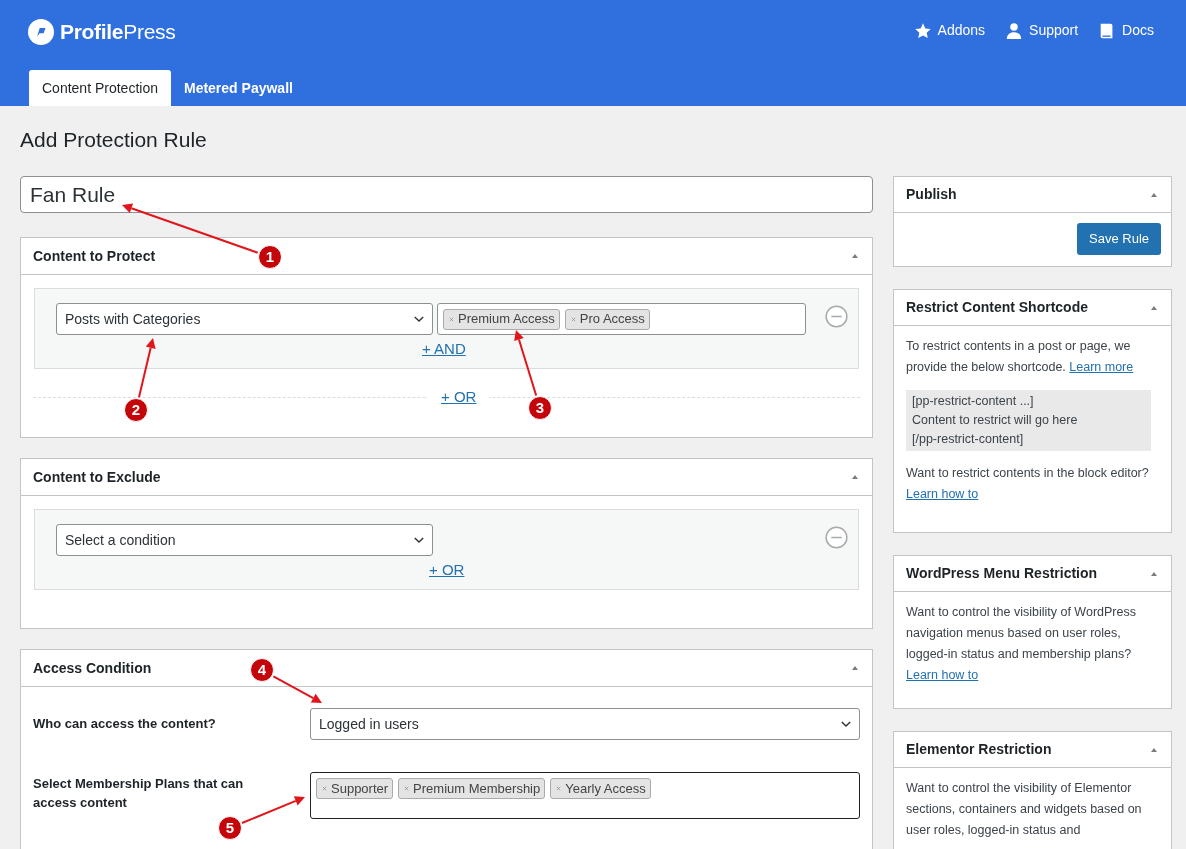 The width and height of the screenshot is (1186, 849). I want to click on tag-chip: Pro Access, so click(607, 319).